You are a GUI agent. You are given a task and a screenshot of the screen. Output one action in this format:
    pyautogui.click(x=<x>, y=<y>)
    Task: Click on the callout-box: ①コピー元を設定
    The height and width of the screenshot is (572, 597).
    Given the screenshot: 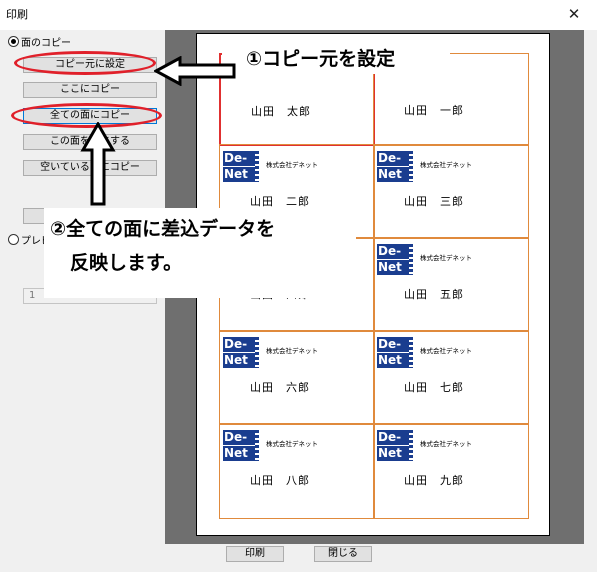 What is the action you would take?
    pyautogui.click(x=336, y=56)
    